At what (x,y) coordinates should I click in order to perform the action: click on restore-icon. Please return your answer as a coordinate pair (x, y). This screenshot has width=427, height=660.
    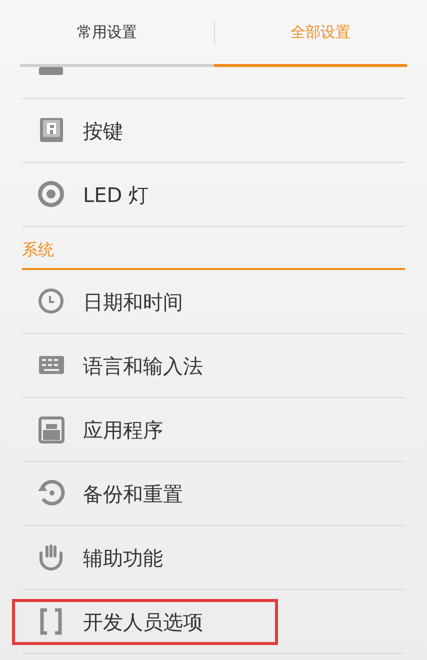
    Looking at the image, I should click on (51, 493).